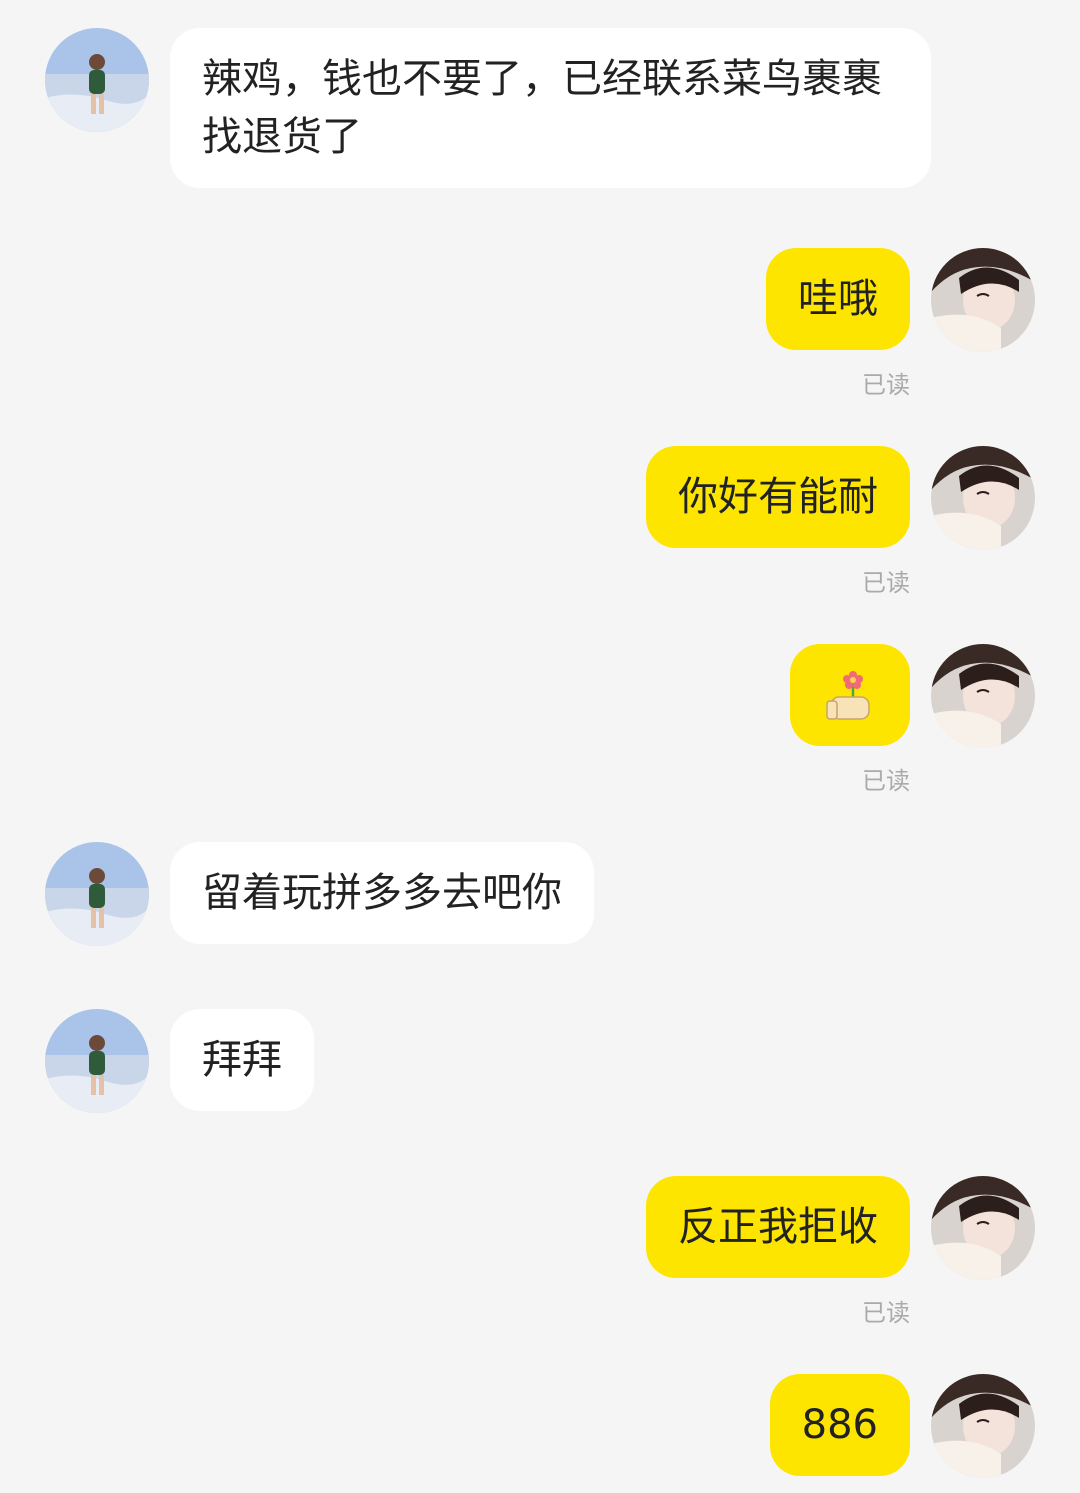 The height and width of the screenshot is (1493, 1080). Describe the element at coordinates (550, 108) in the screenshot. I see `incoming-message: 辣鸡，钱也不要了，已经联系菜鸟裹裹找退货了` at that location.